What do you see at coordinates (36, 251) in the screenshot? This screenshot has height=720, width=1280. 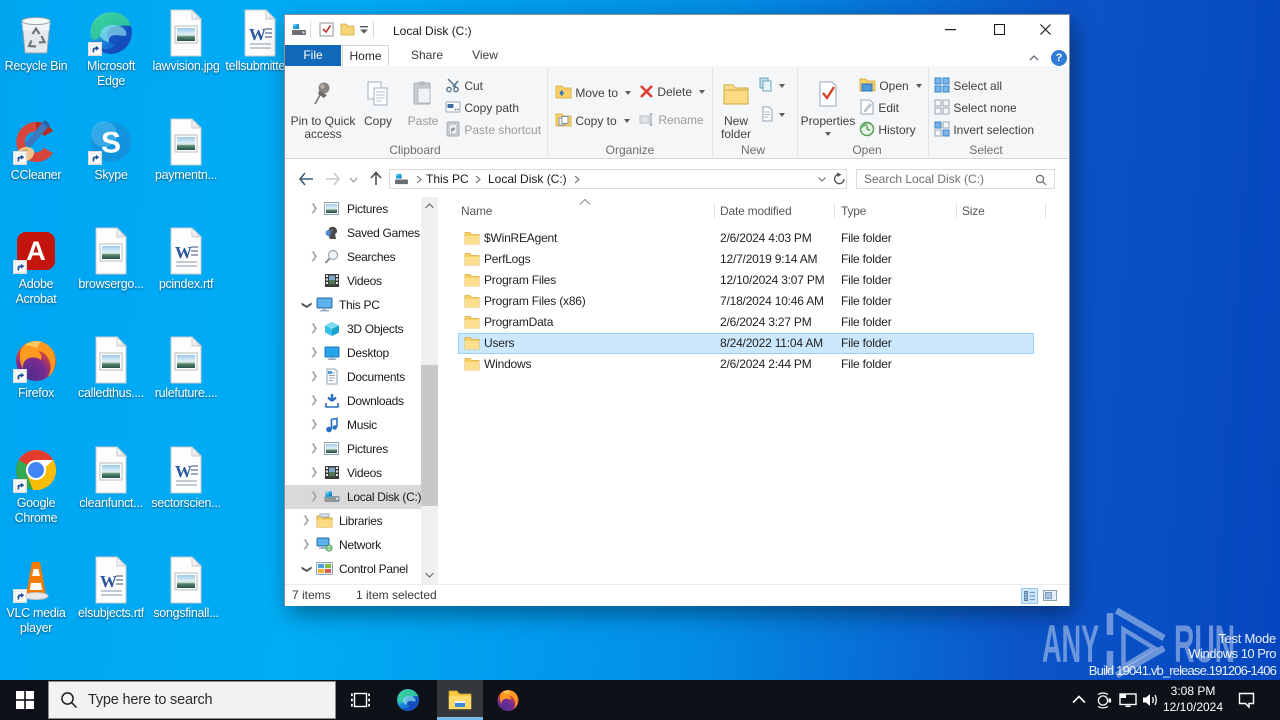 I see `svg-text: A` at bounding box center [36, 251].